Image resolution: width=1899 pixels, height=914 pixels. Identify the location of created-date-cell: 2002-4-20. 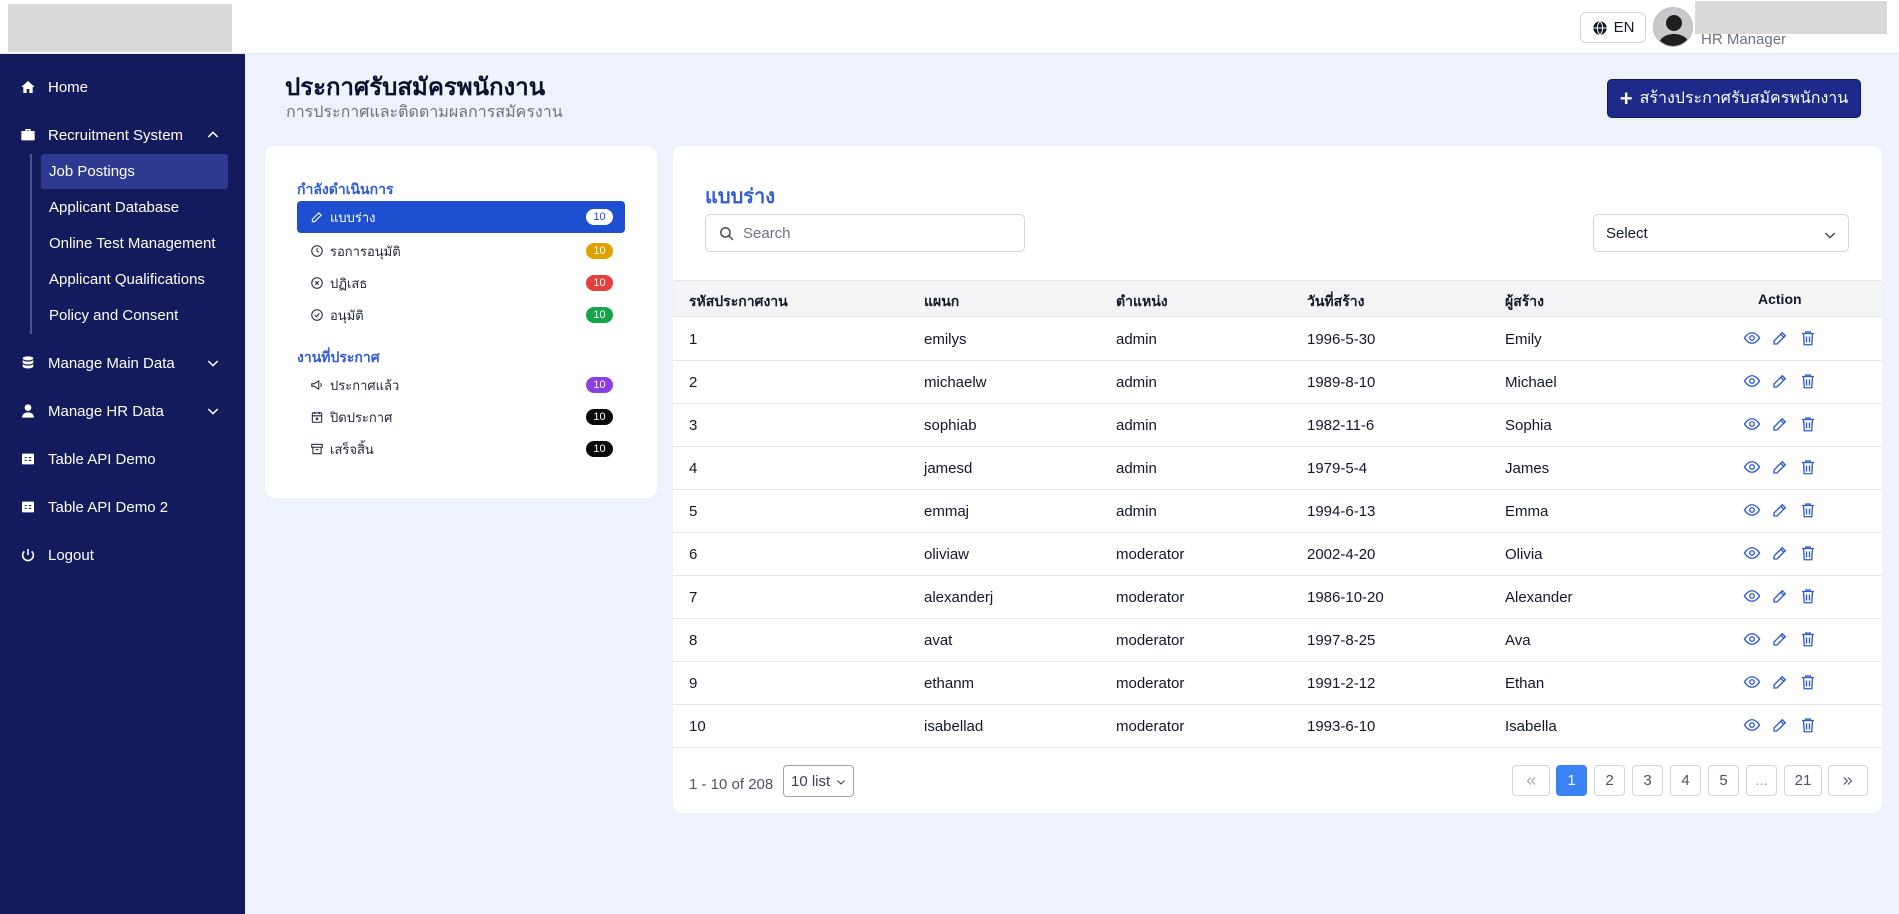
(1341, 554).